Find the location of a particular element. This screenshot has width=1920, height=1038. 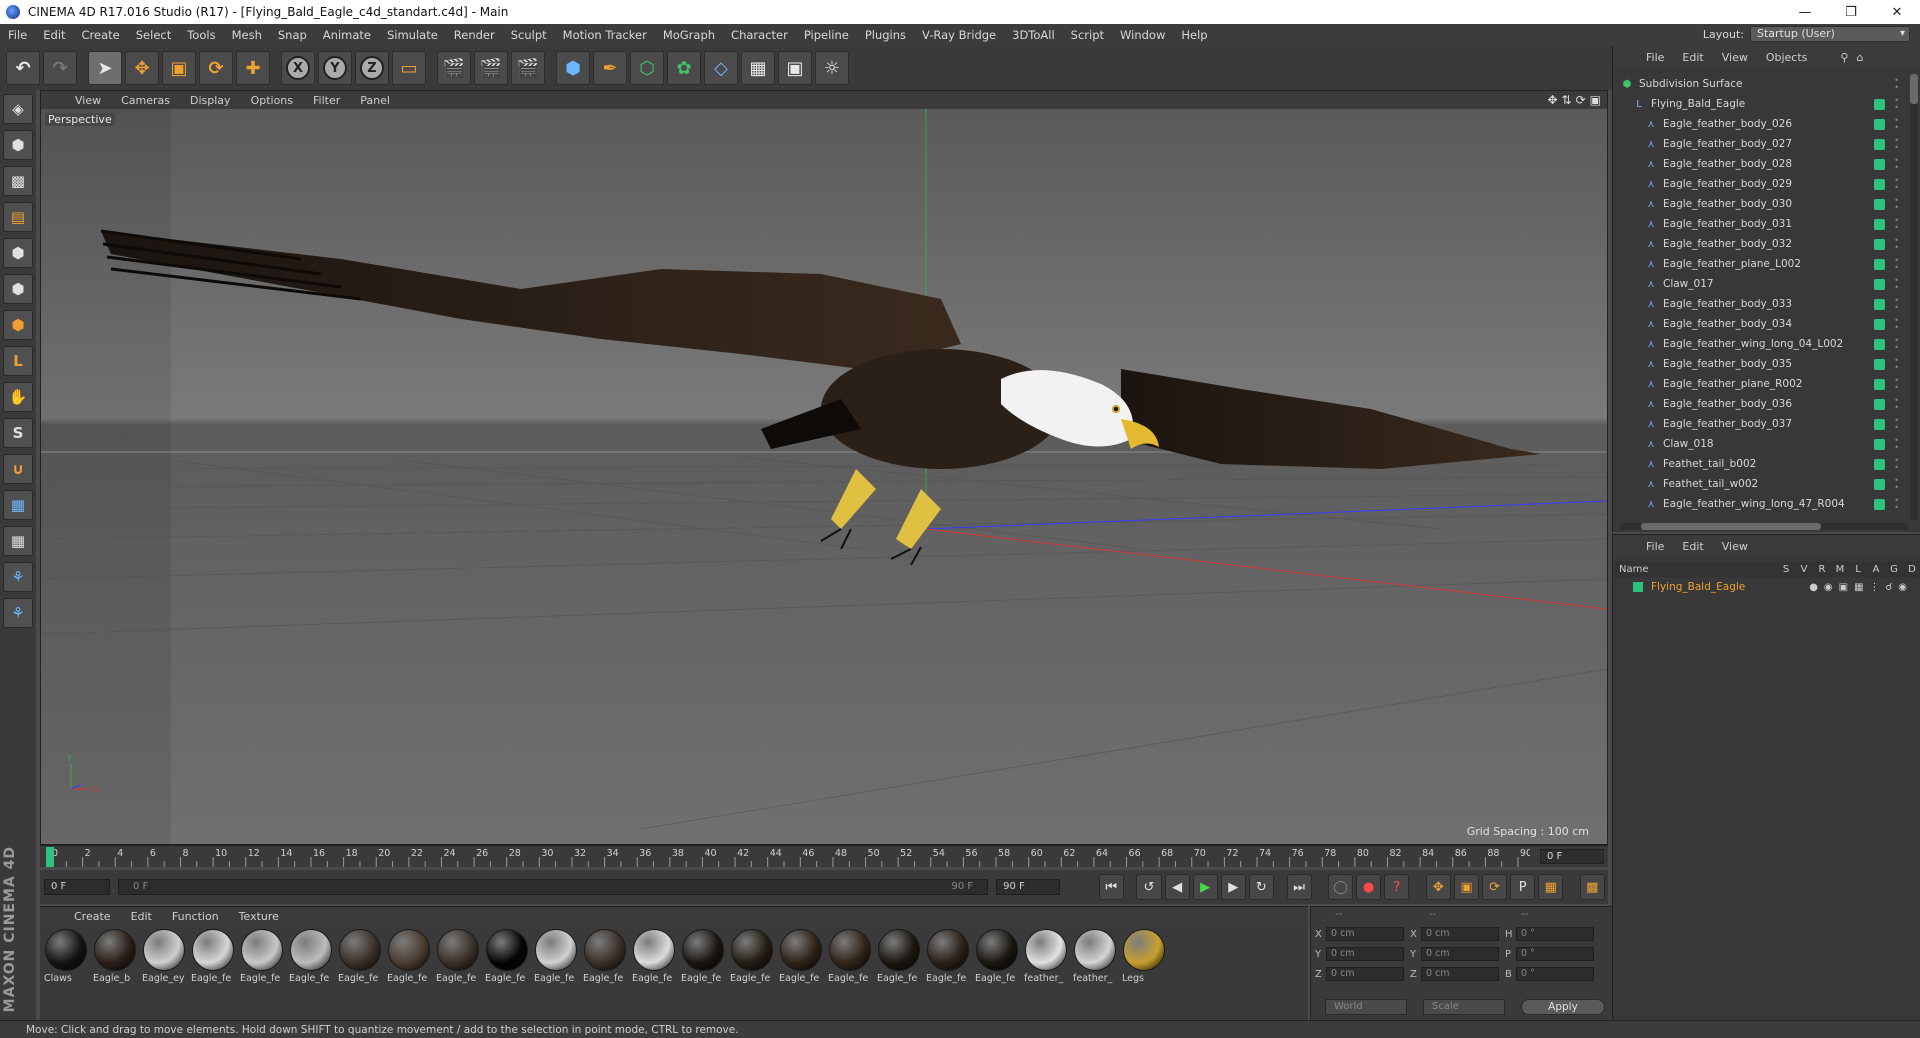

coordinate-space-dropdown: World is located at coordinates (1366, 1007).